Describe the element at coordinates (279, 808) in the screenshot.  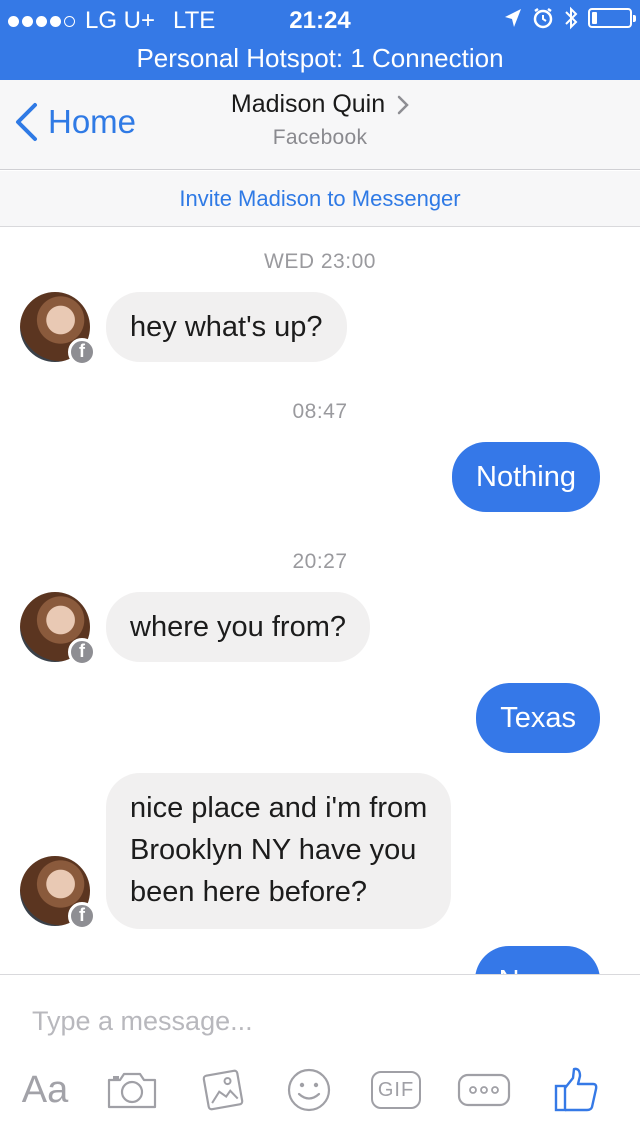
I see `message-line: nice place and i'm from` at that location.